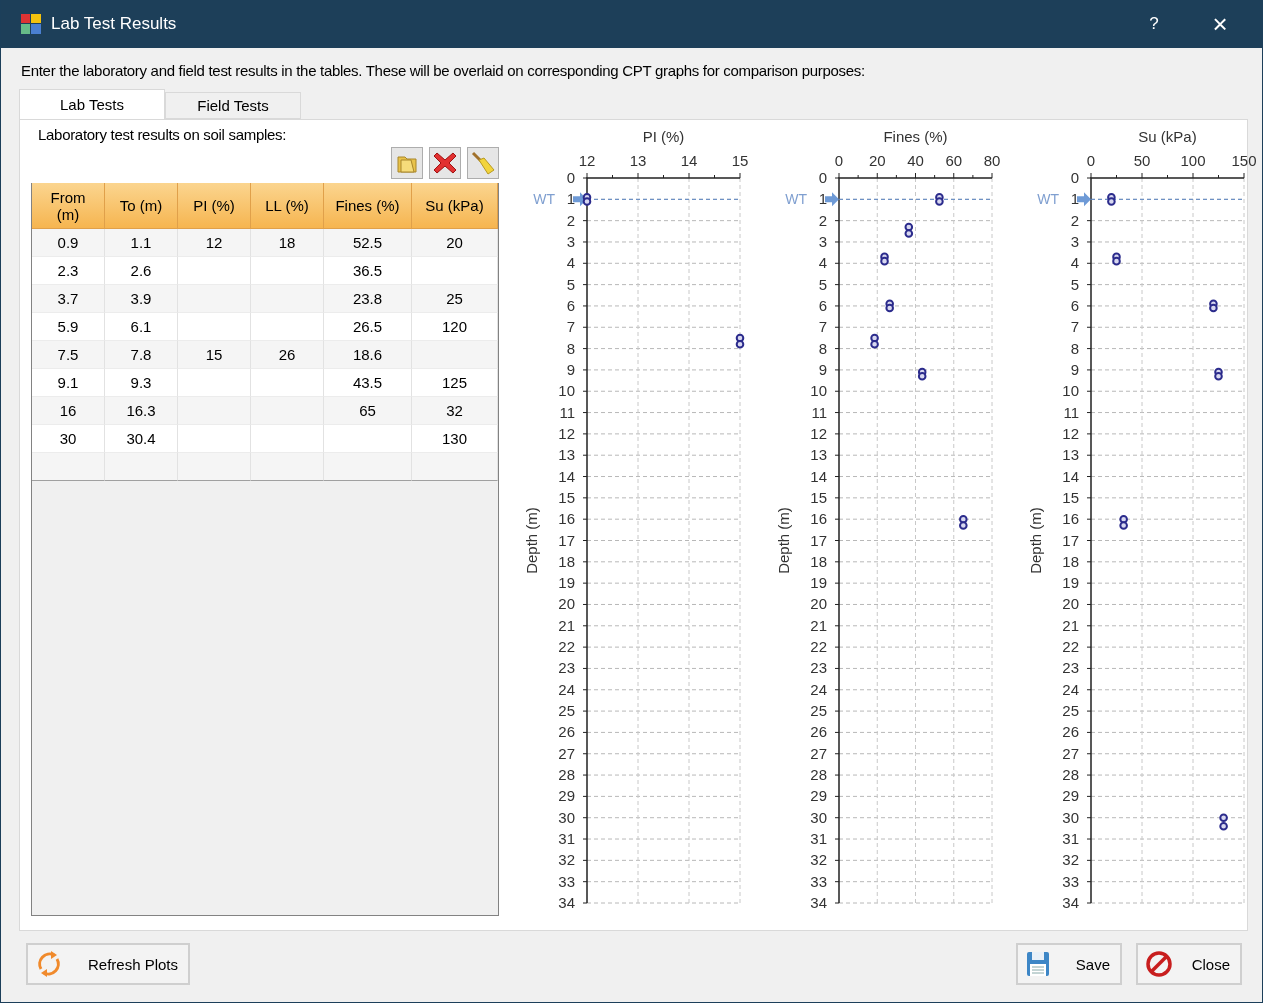 The image size is (1263, 1003). I want to click on tick-label: 7, so click(1074, 327).